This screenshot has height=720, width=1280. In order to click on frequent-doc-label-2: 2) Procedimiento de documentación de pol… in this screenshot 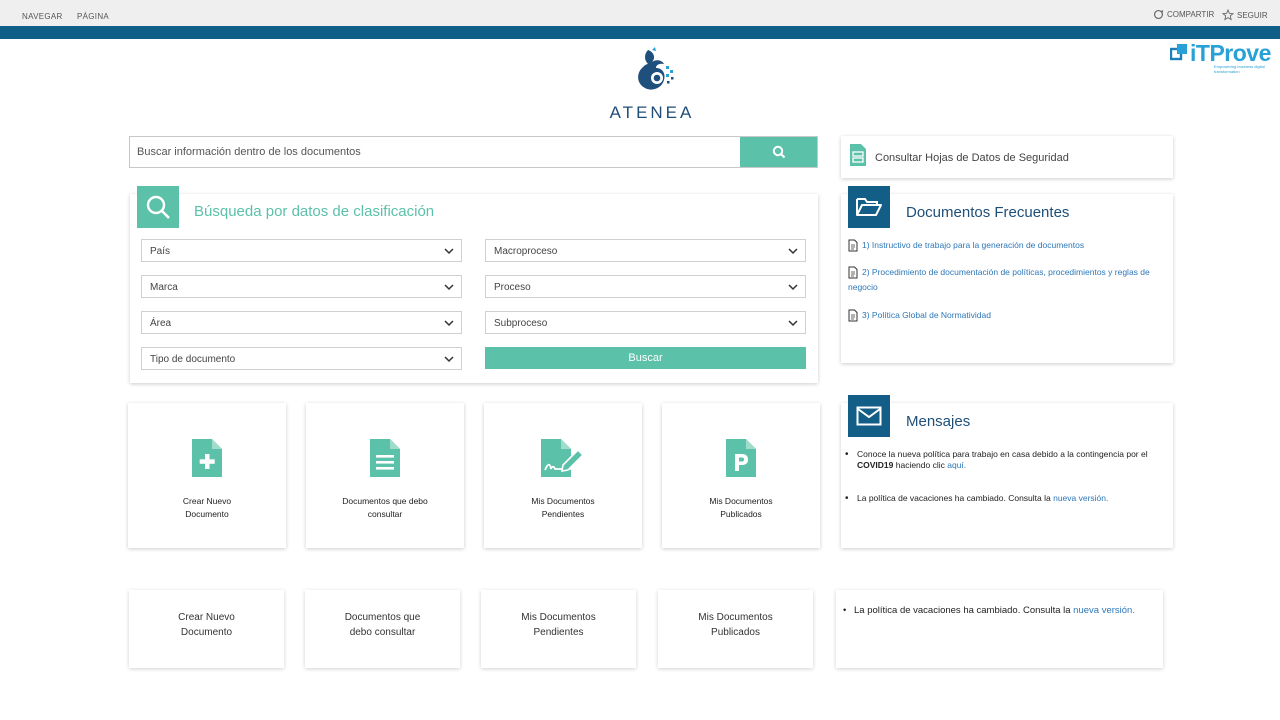, I will do `click(999, 279)`.